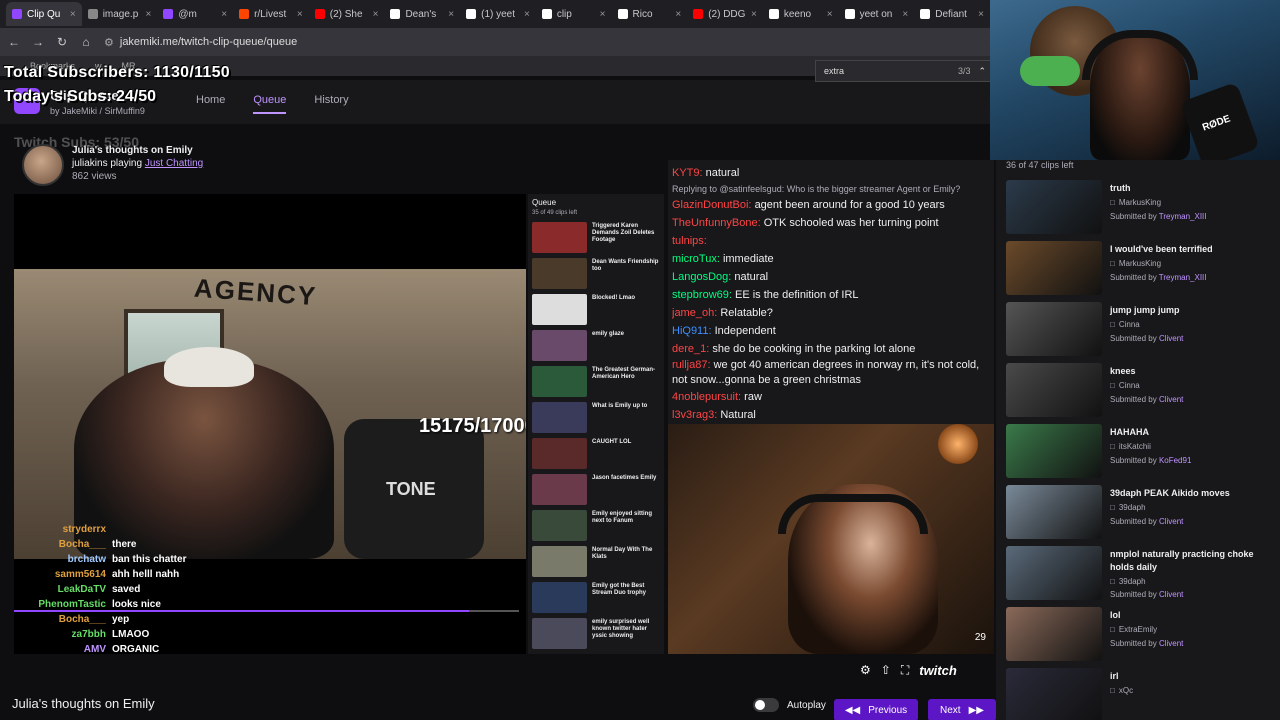 The height and width of the screenshot is (720, 1280). I want to click on inner-queue-item: Normal Day With The Klats, so click(597, 562).